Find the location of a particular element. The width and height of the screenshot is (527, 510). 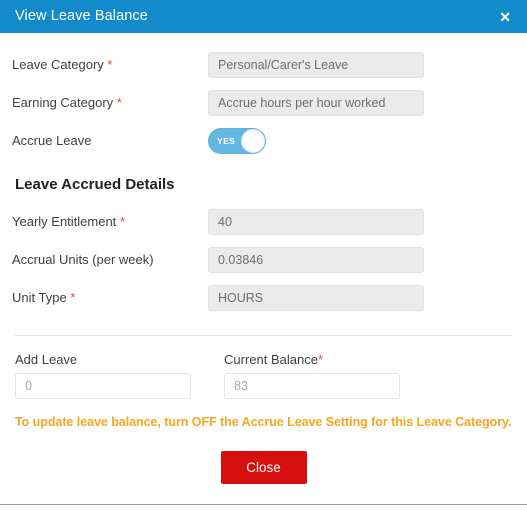

earning-category-label: Earning Category * is located at coordinates (110, 103).